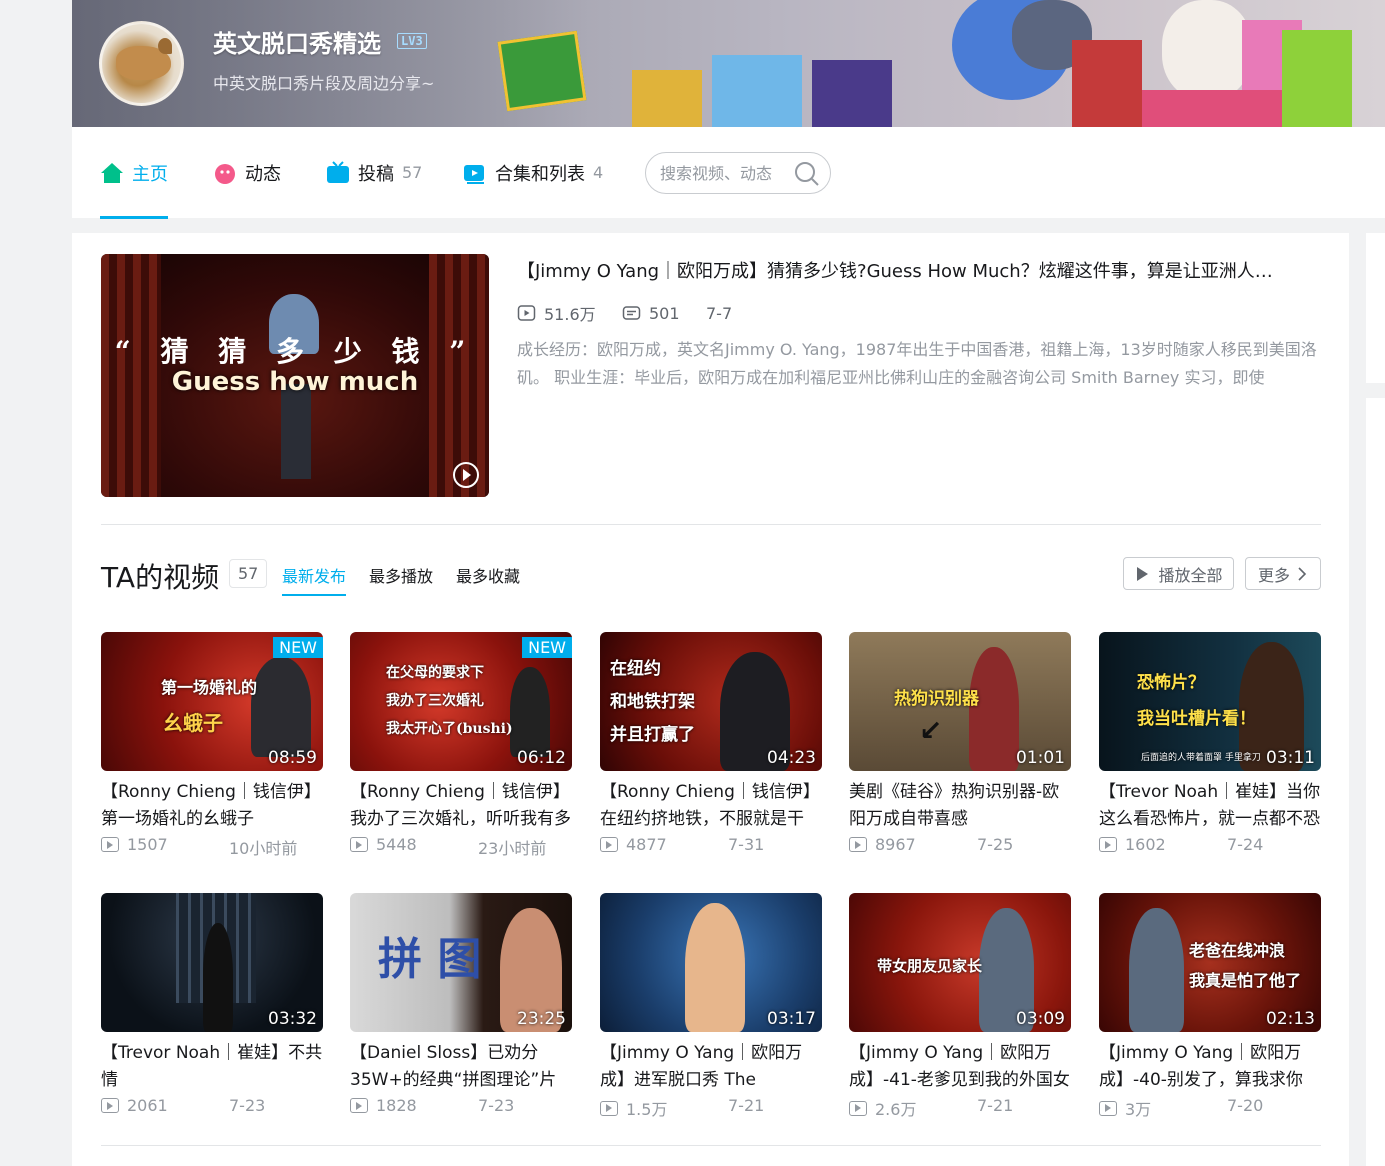 This screenshot has height=1166, width=1385. What do you see at coordinates (295, 375) in the screenshot?
I see `featured-video-thumbnail: “ 猜 猜 多 少 钱 ” Guess how much` at bounding box center [295, 375].